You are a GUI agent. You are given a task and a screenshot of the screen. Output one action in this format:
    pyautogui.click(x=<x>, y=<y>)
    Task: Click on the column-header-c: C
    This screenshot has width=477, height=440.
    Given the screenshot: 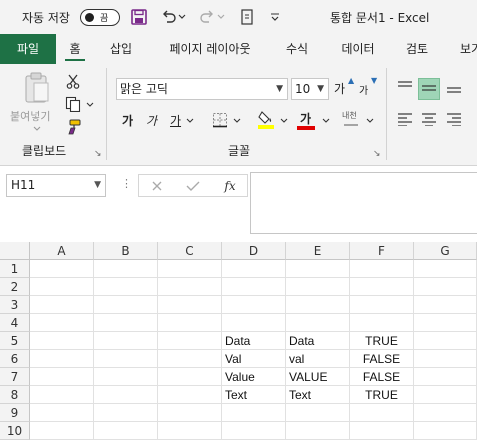 What is the action you would take?
    pyautogui.click(x=190, y=251)
    